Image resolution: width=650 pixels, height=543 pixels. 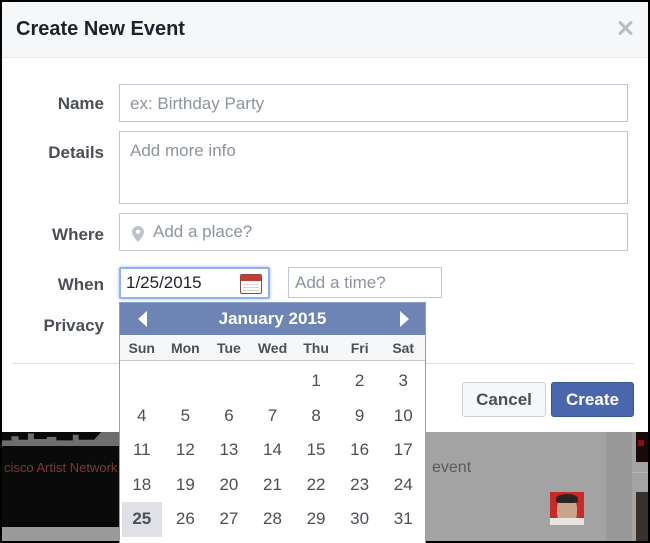 I want to click on date-input: 1/25/2015, so click(x=194, y=283).